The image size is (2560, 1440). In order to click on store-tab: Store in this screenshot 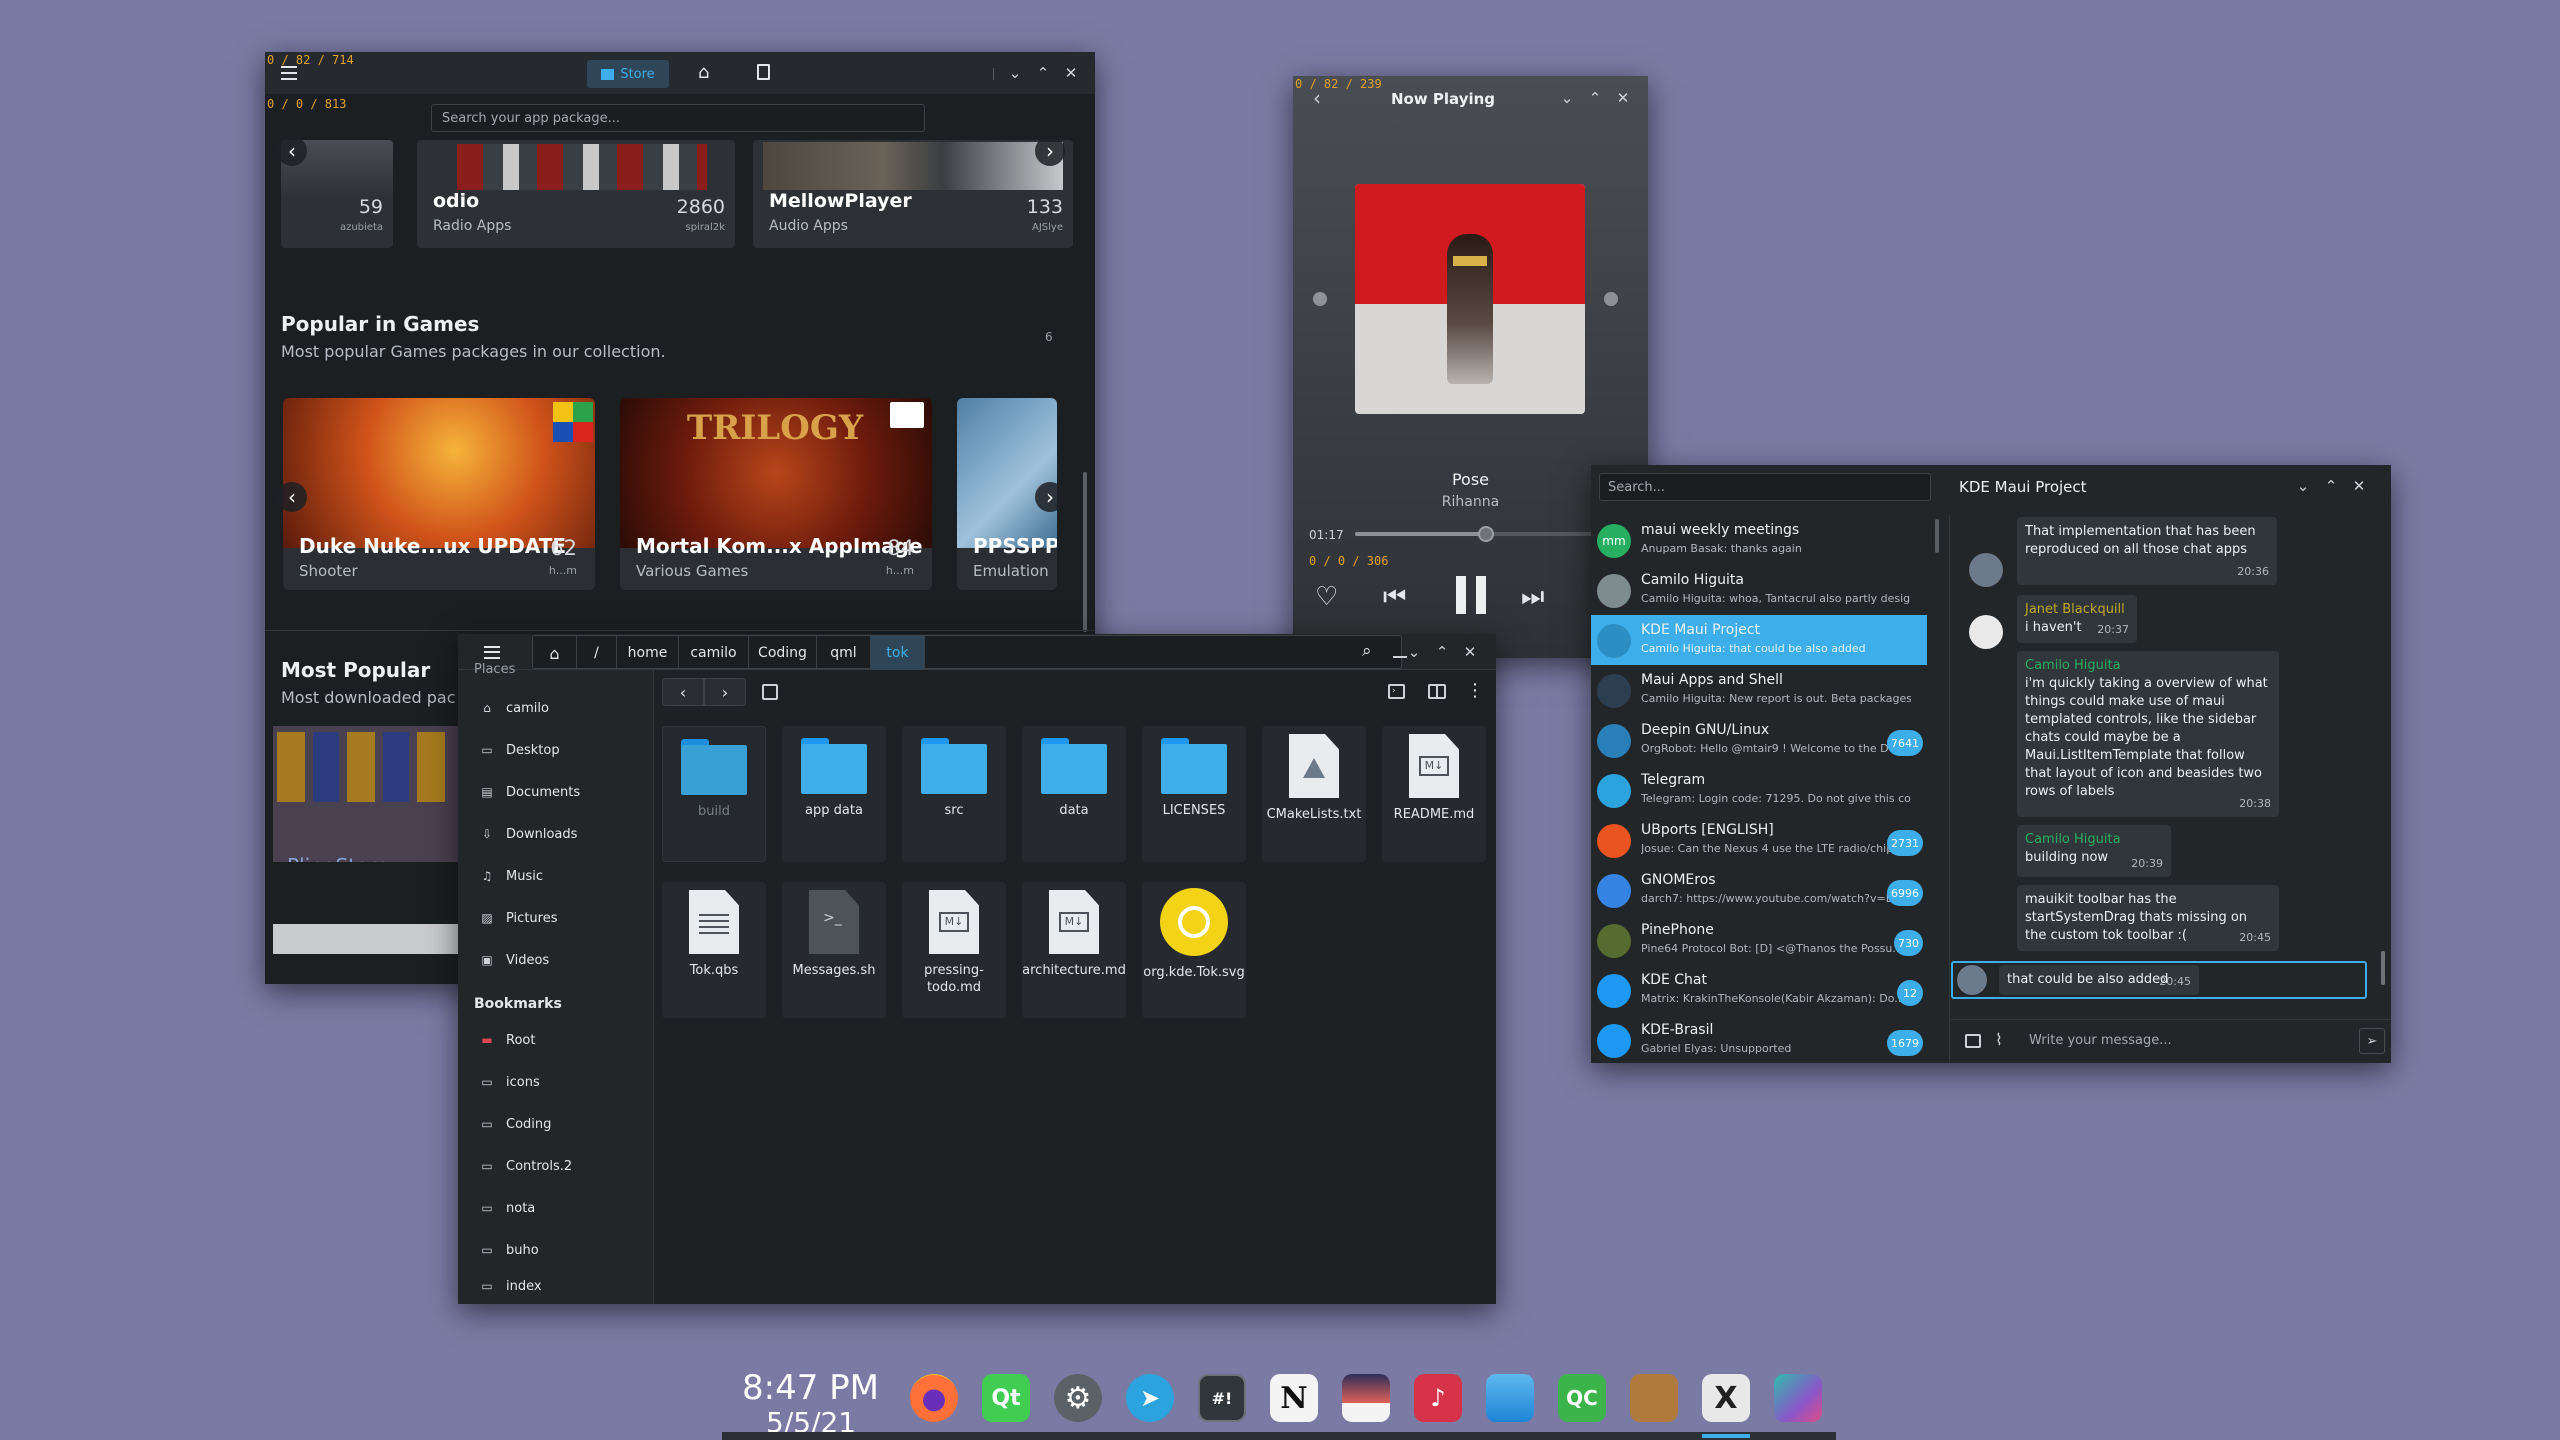, I will do `click(628, 74)`.